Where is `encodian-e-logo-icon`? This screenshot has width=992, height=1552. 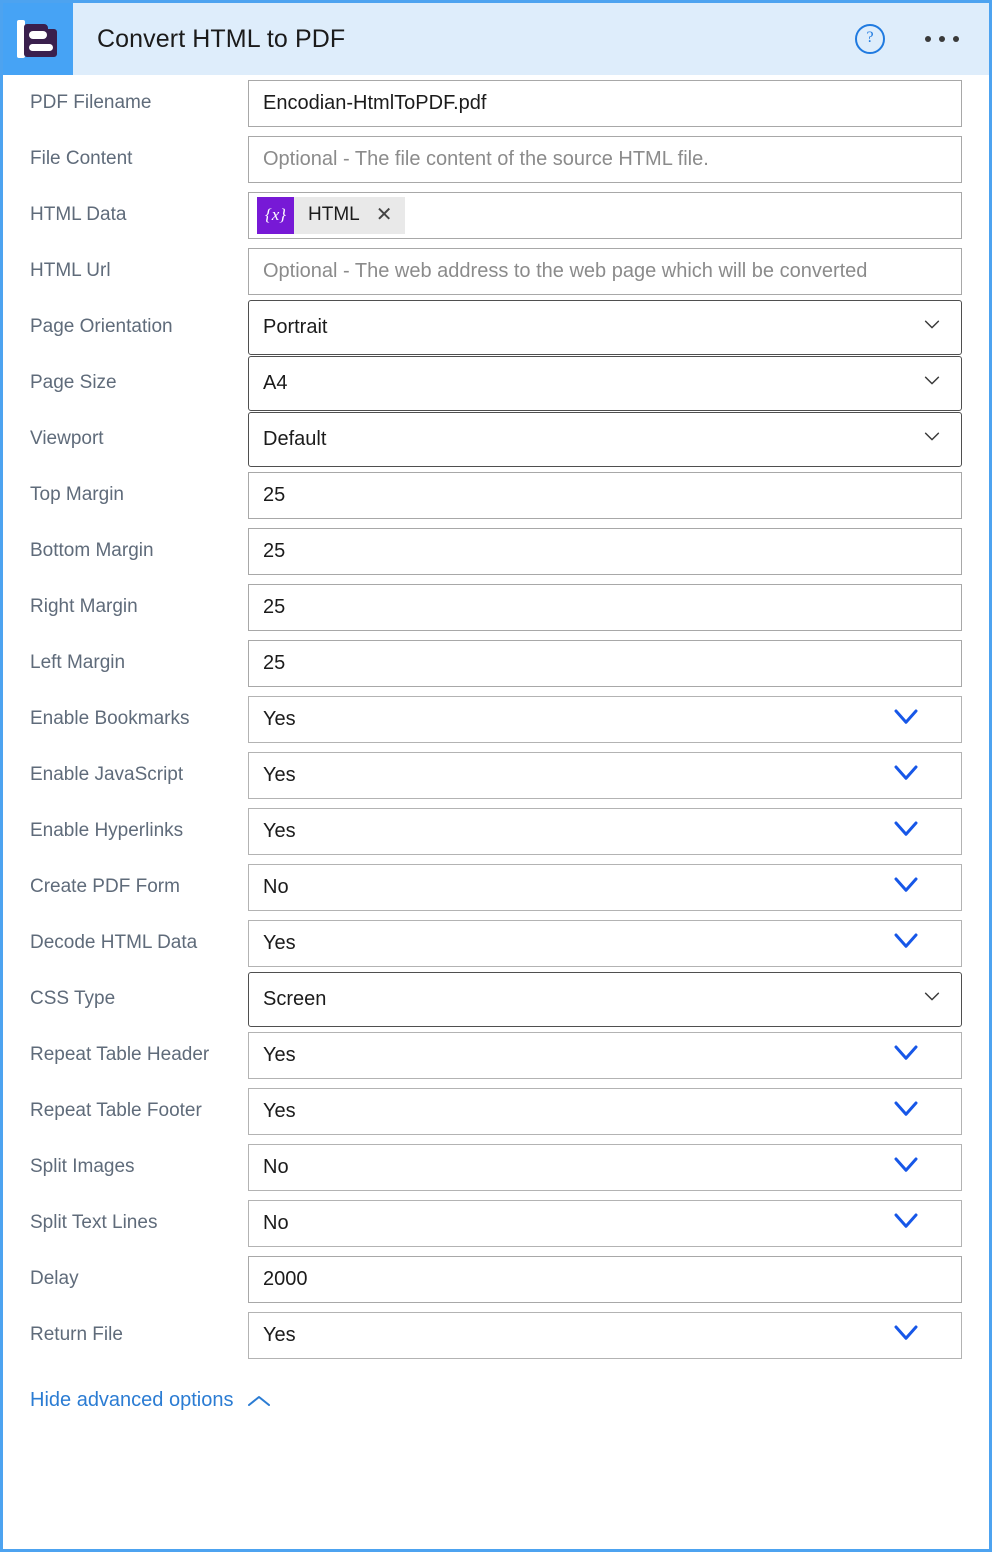
encodian-e-logo-icon is located at coordinates (38, 39).